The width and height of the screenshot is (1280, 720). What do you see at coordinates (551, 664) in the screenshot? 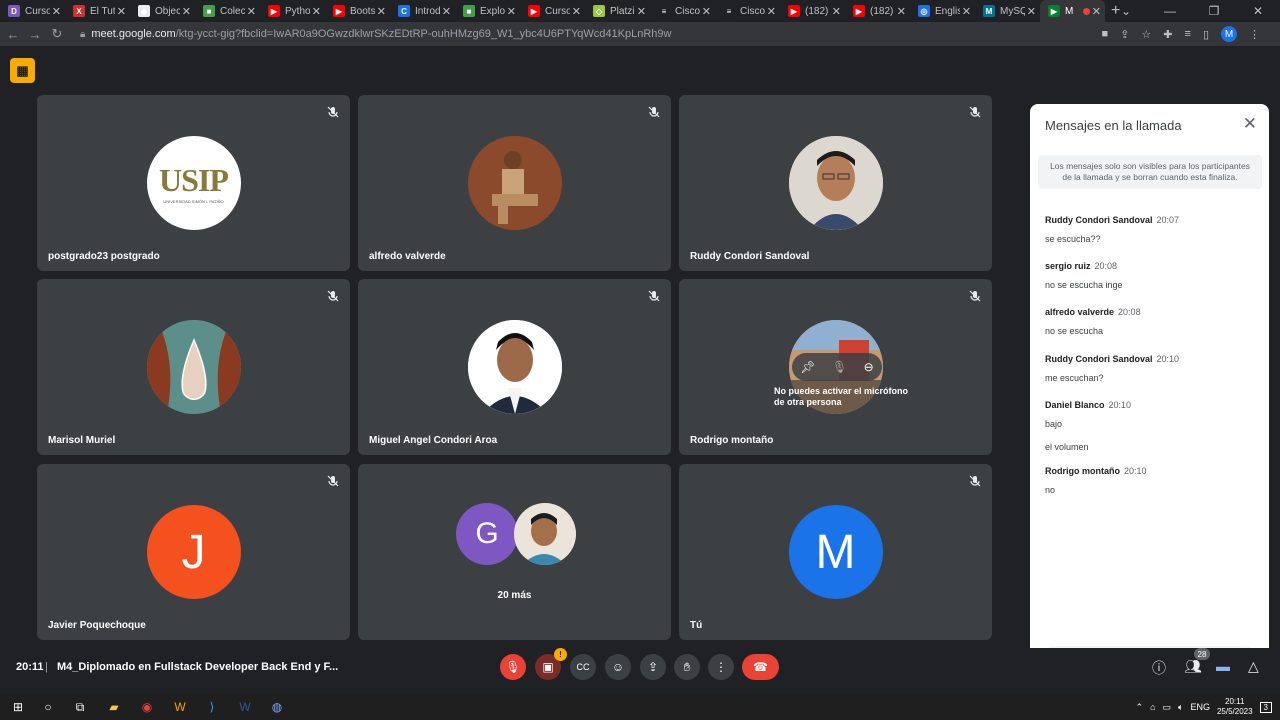
I see `camera-toggle-button: ▣ !` at bounding box center [551, 664].